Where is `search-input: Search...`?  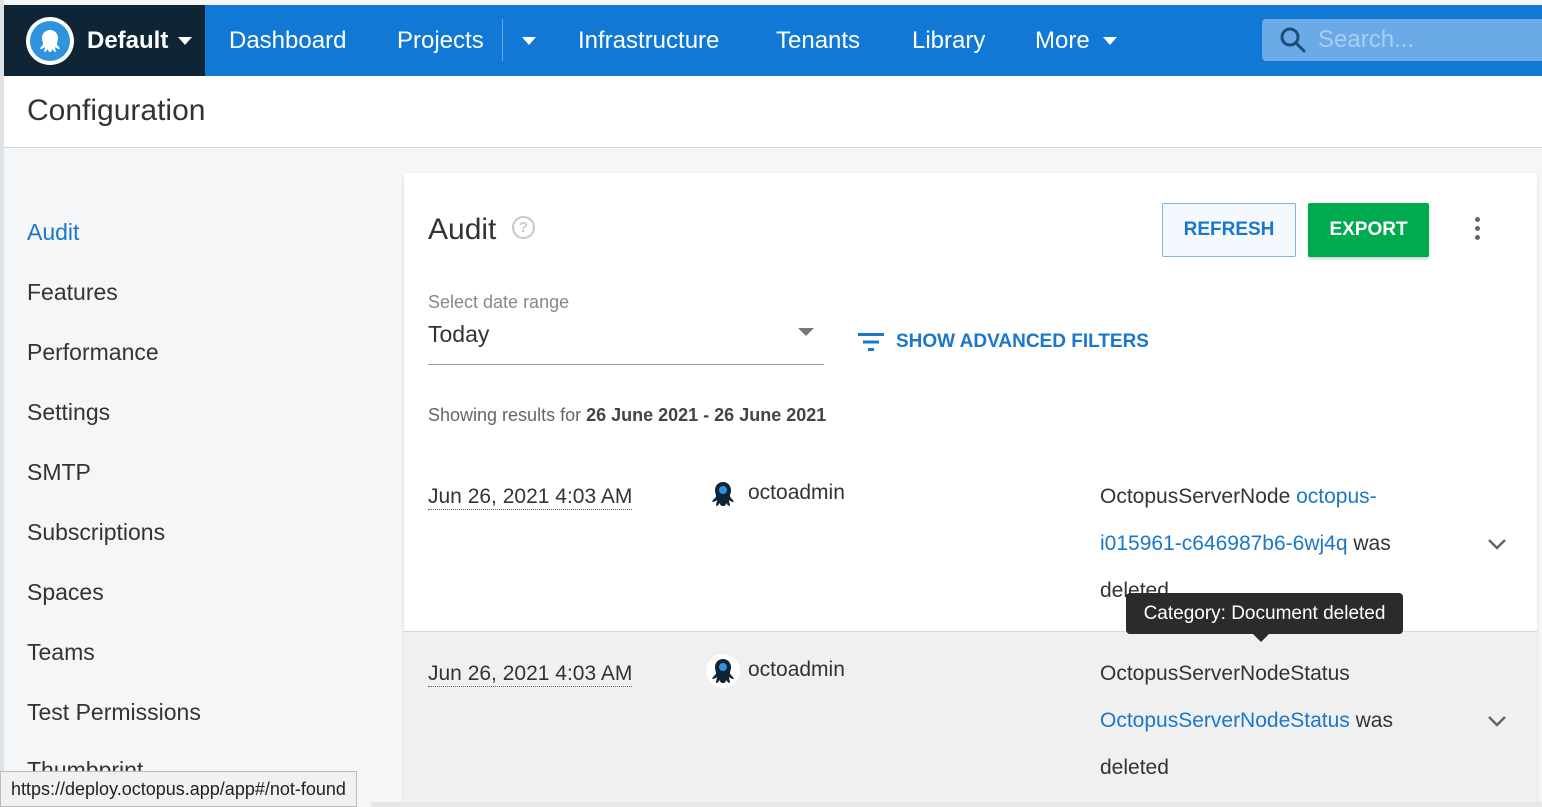
search-input: Search... is located at coordinates (1402, 40).